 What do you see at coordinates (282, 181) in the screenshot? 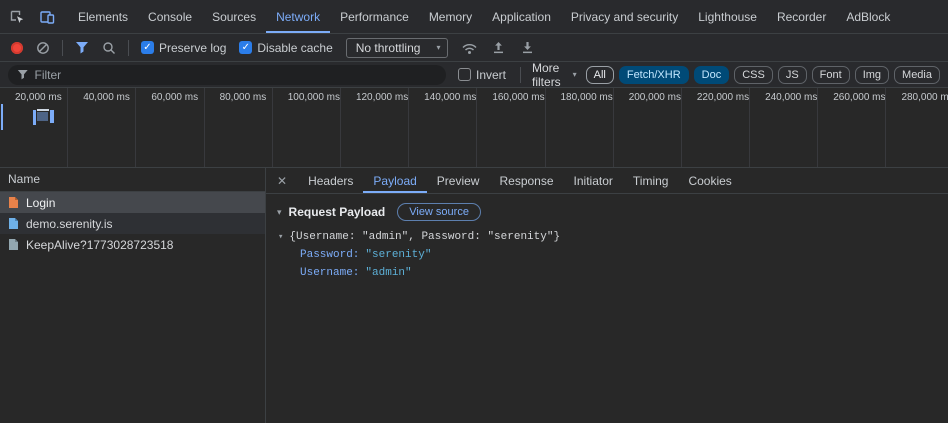
I see `close-details-icon: ✕` at bounding box center [282, 181].